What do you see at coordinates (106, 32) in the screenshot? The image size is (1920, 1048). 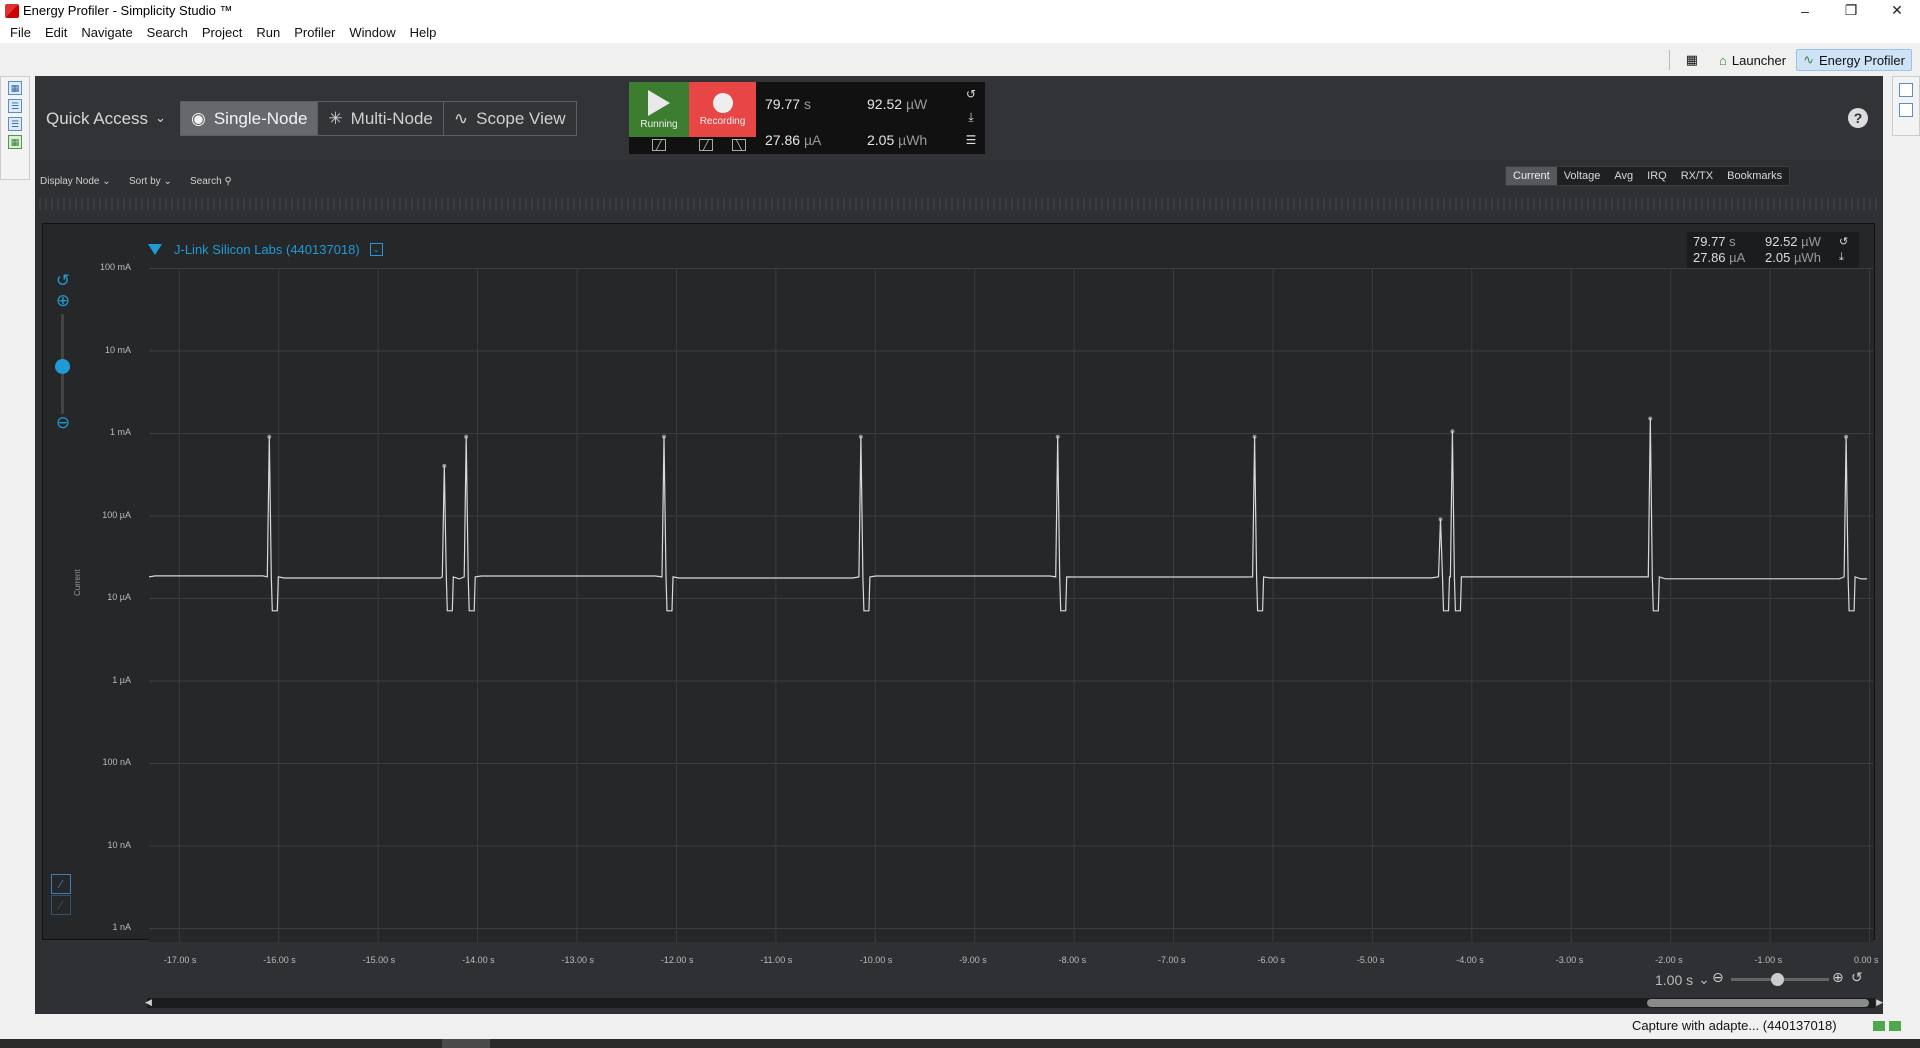 I see `menu-navigate: Navigate` at bounding box center [106, 32].